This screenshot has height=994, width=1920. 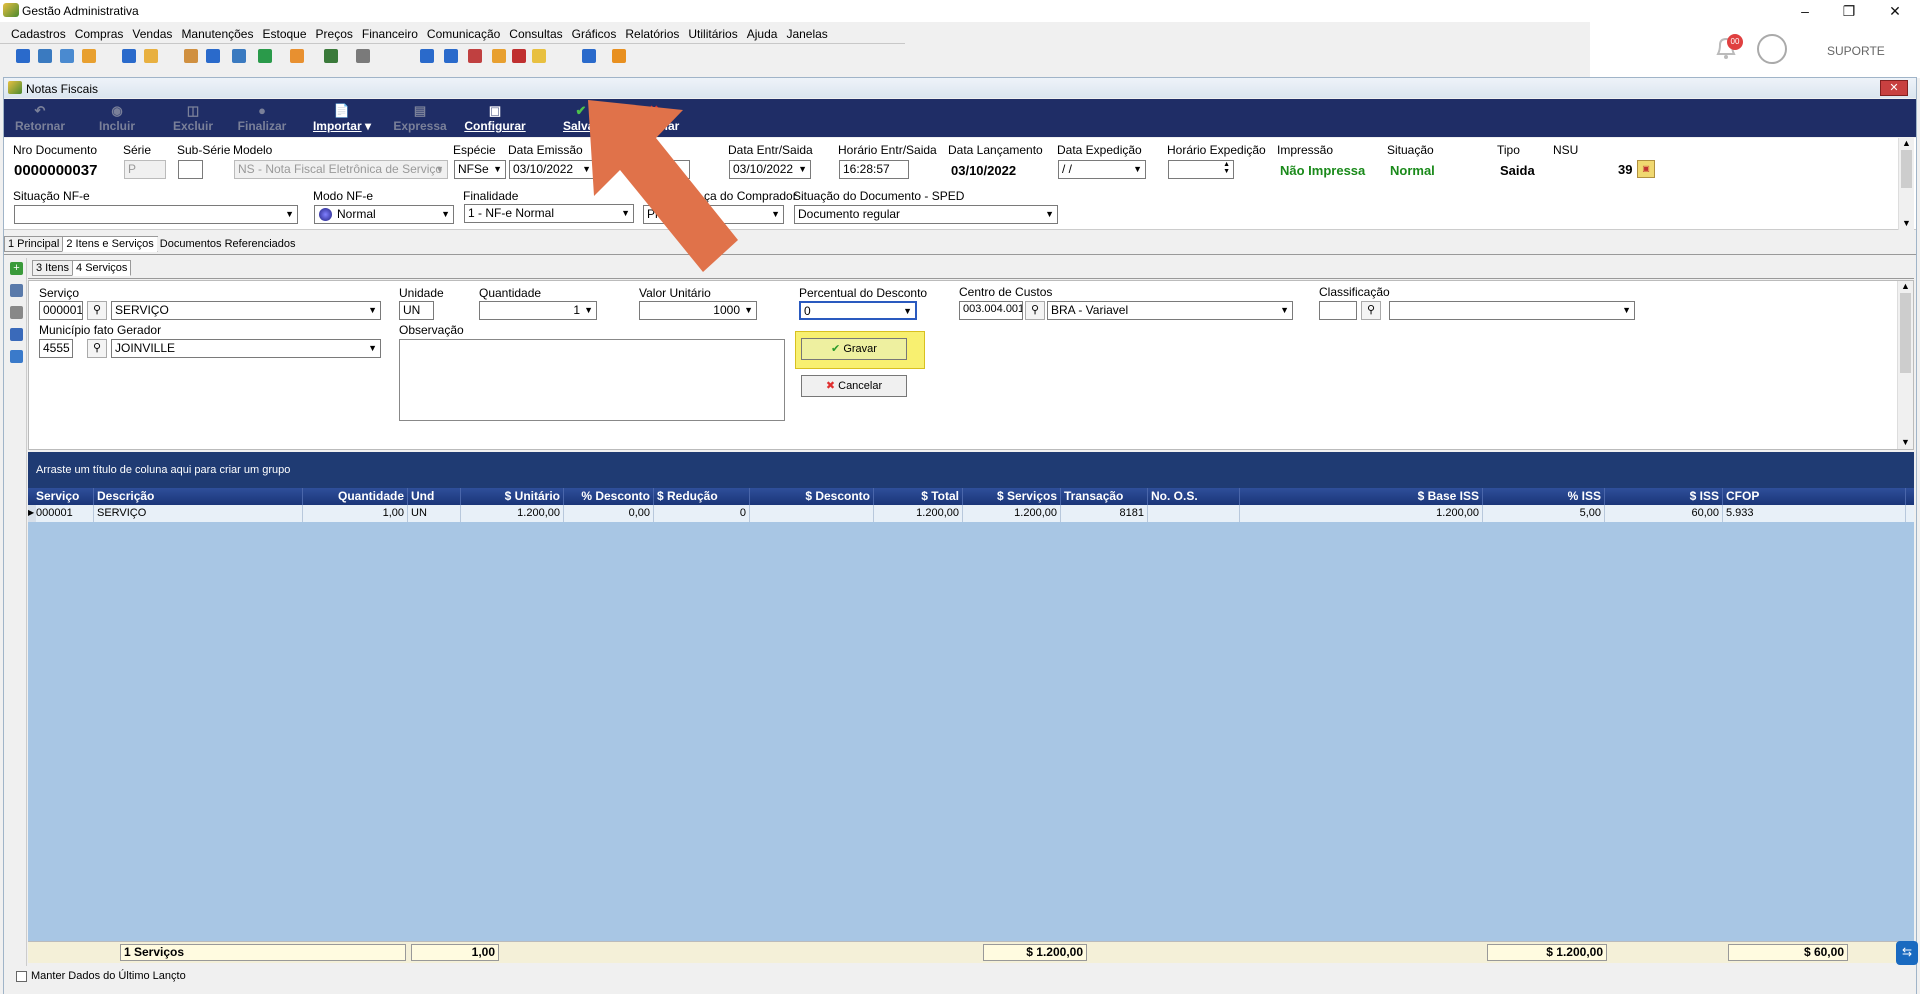 I want to click on configurar-button: ▣ Configurar, so click(x=495, y=118).